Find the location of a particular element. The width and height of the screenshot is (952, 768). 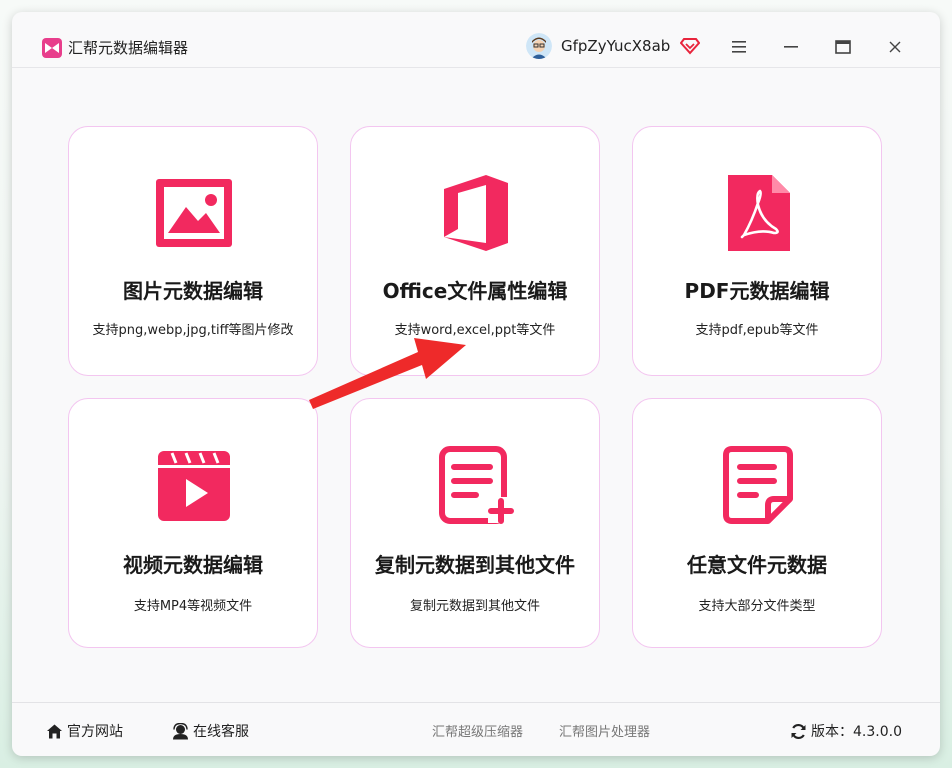

card-copy-metadata: 复制元数据到其他文件 复制元数据到其他文件 is located at coordinates (475, 523).